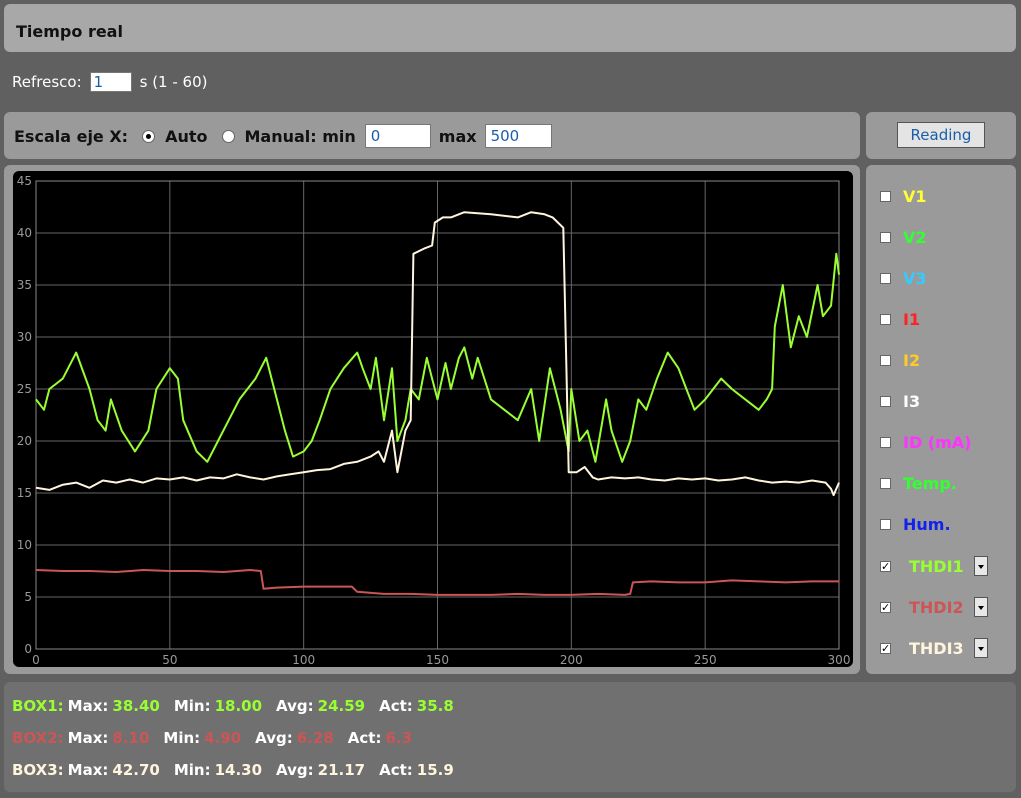 The height and width of the screenshot is (798, 1021). I want to click on legend-item-id-ma: ID (mA), so click(925, 442).